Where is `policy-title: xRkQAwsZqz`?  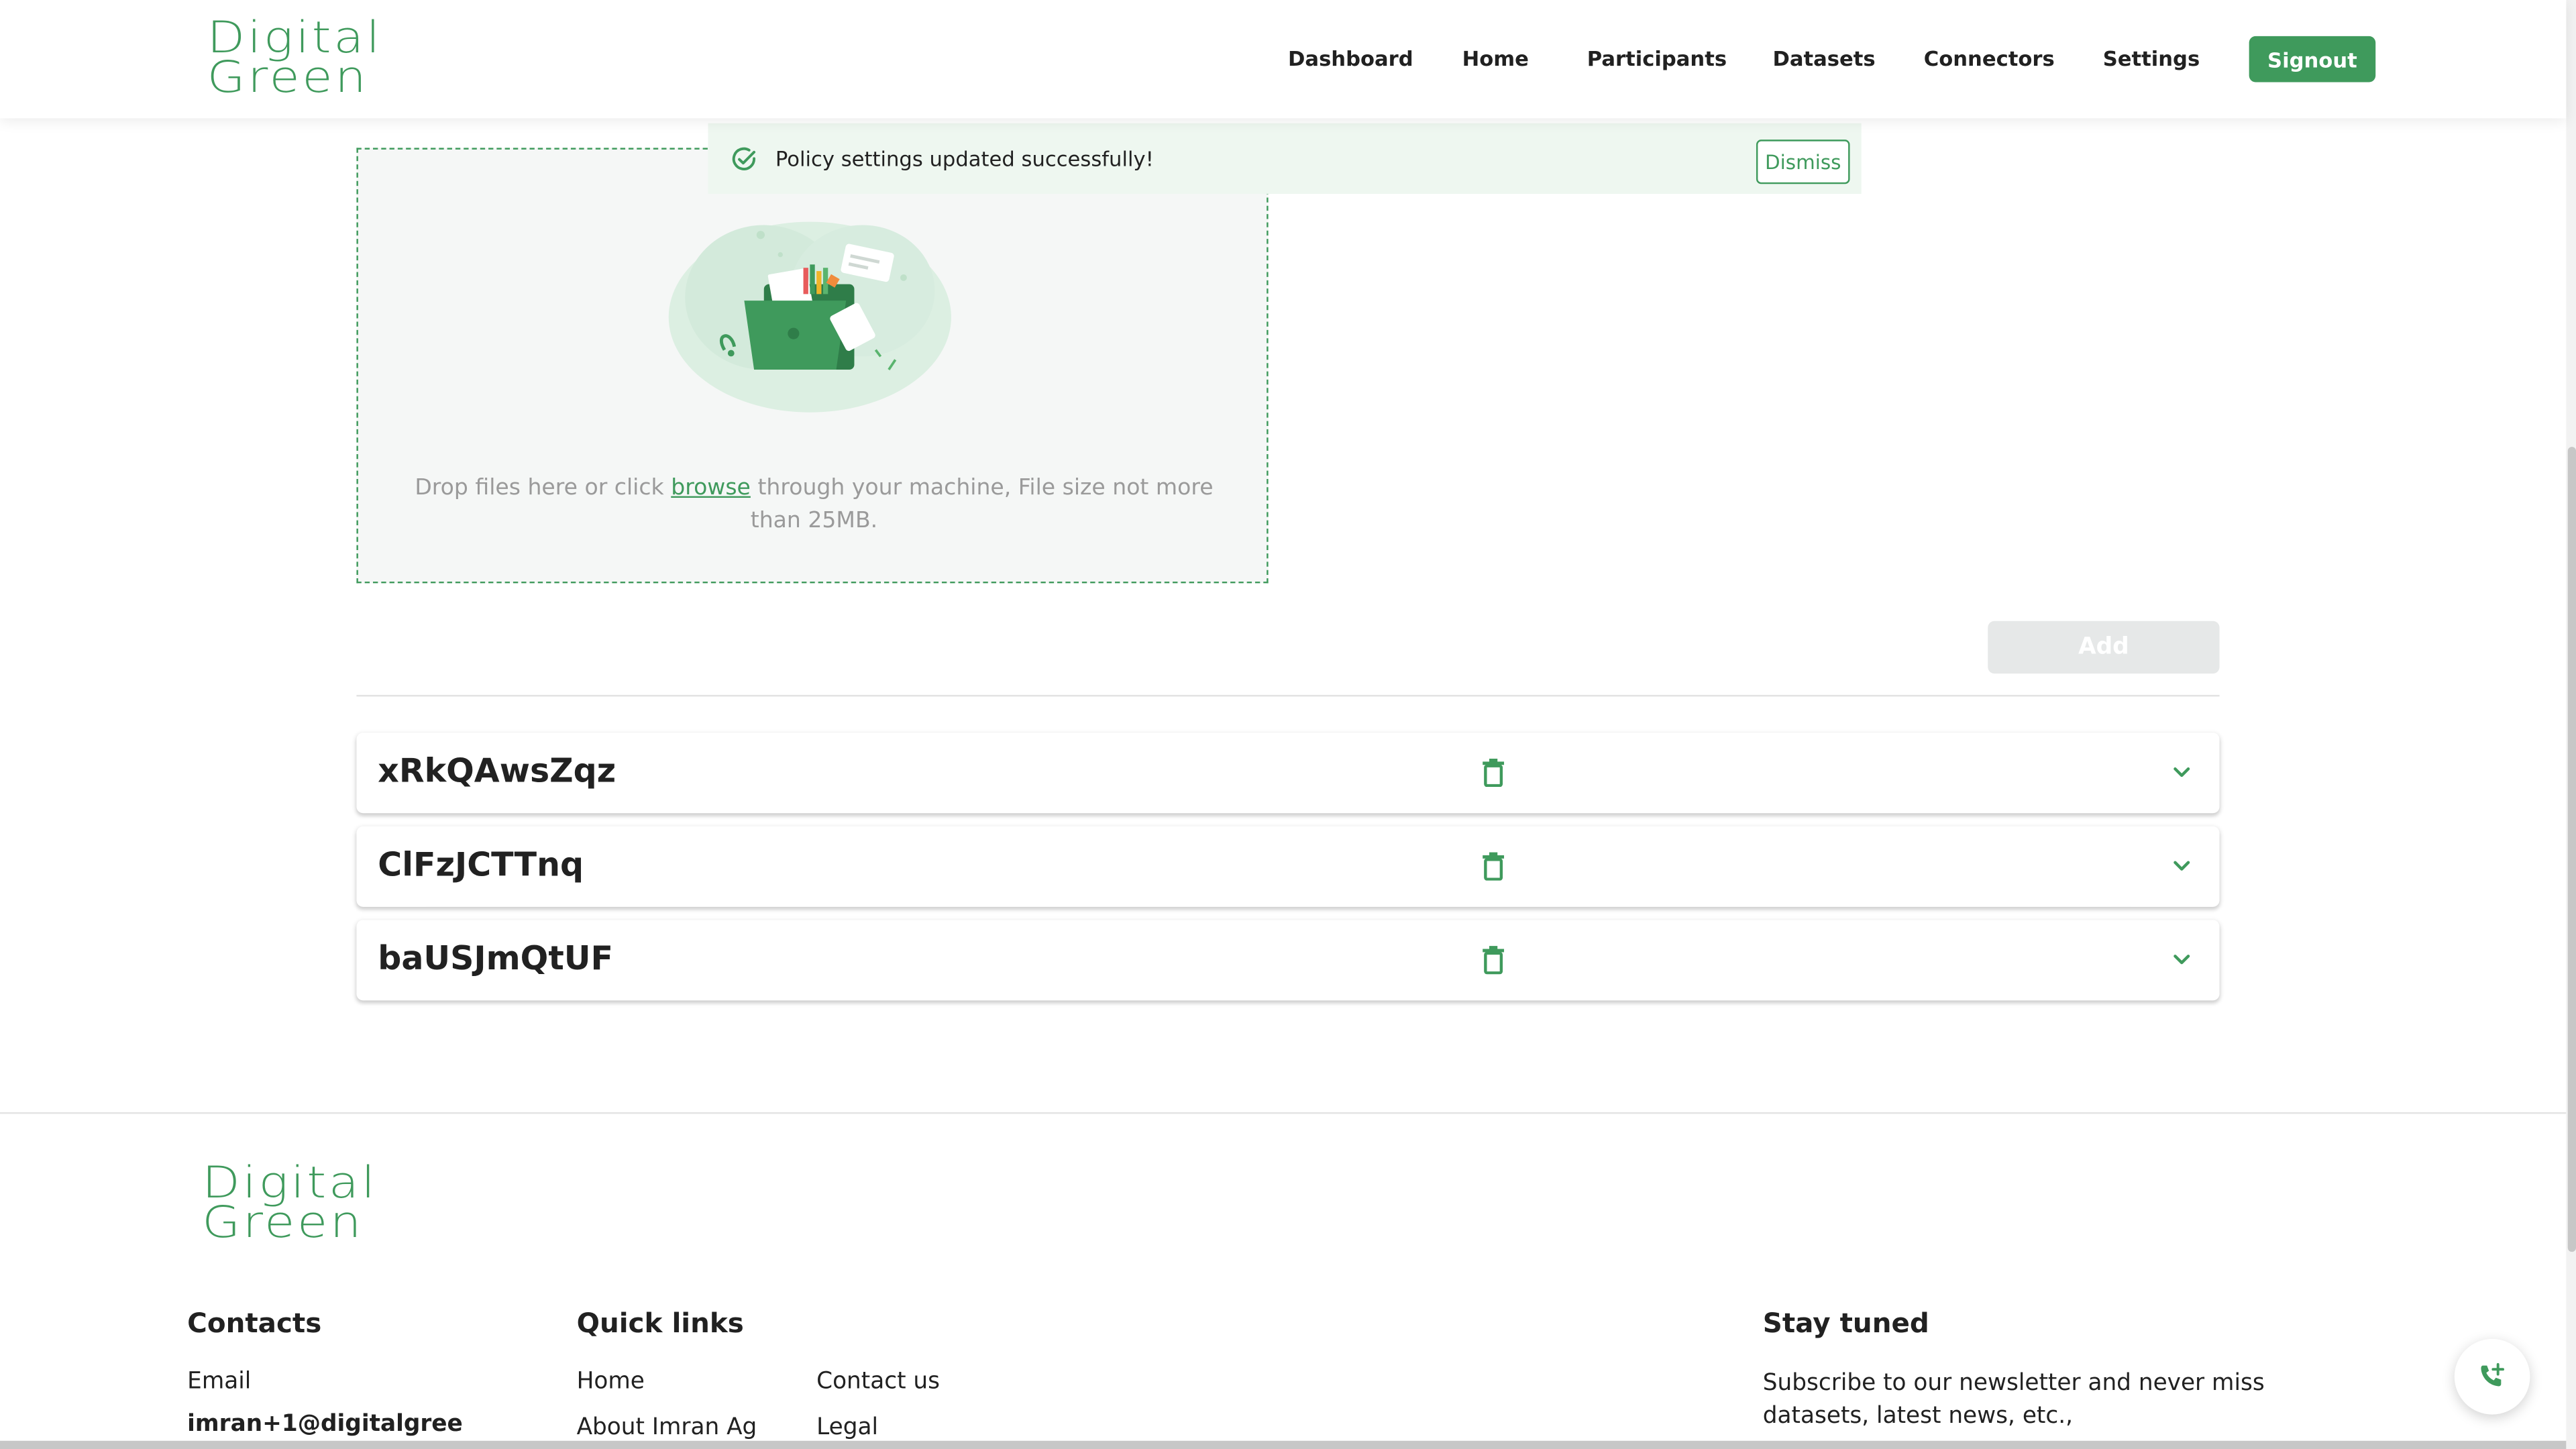
policy-title: xRkQAwsZqz is located at coordinates (497, 770).